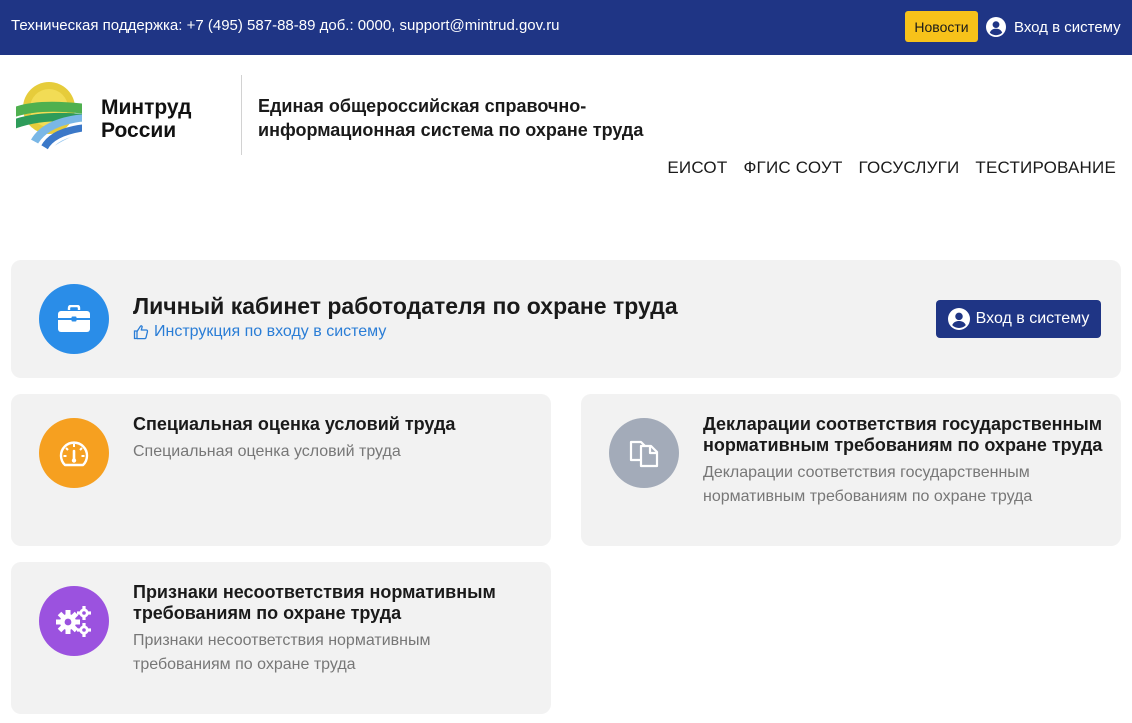 The height and width of the screenshot is (723, 1132). I want to click on news-button: Новости, so click(941, 26).